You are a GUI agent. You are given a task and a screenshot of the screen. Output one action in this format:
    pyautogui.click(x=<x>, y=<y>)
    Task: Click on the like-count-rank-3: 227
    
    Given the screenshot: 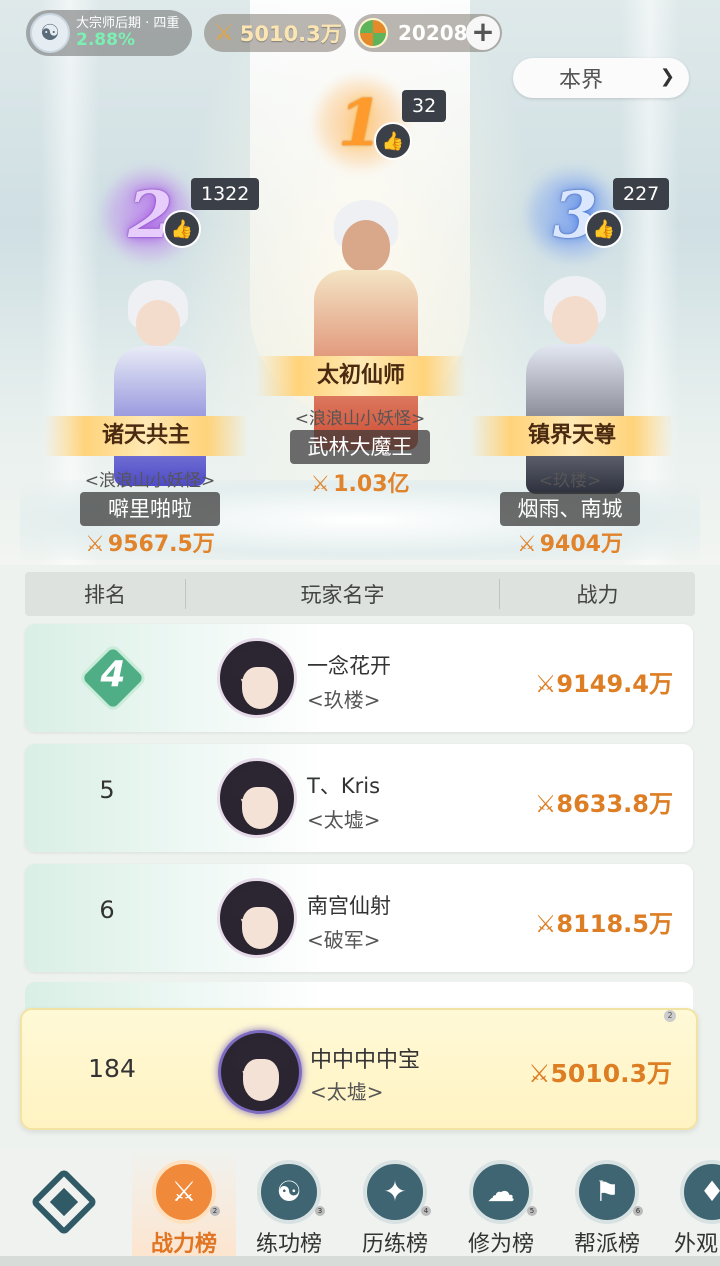 What is the action you would take?
    pyautogui.click(x=641, y=194)
    